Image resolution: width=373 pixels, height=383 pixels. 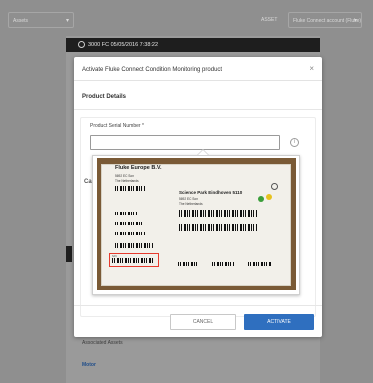 I want to click on label-company-name: Fluke Europe B.V., so click(x=138, y=168).